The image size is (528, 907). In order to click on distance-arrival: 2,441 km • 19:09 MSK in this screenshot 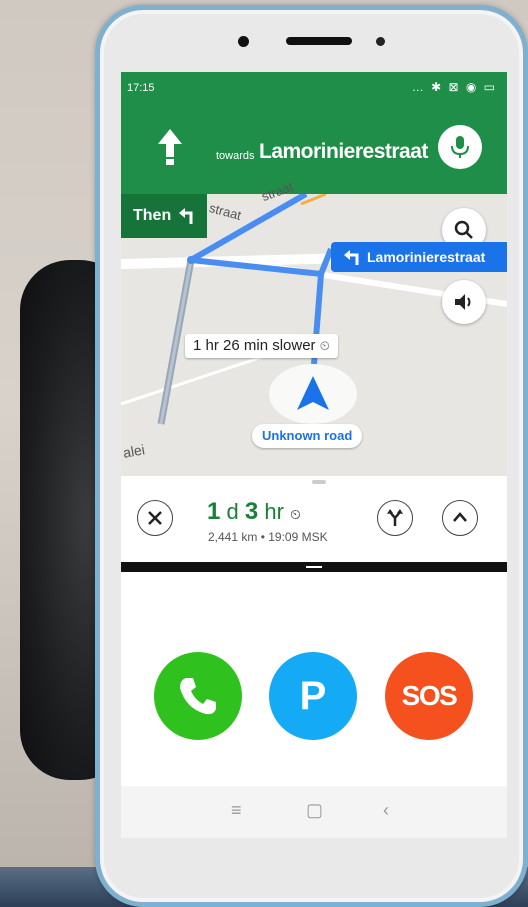, I will do `click(268, 537)`.